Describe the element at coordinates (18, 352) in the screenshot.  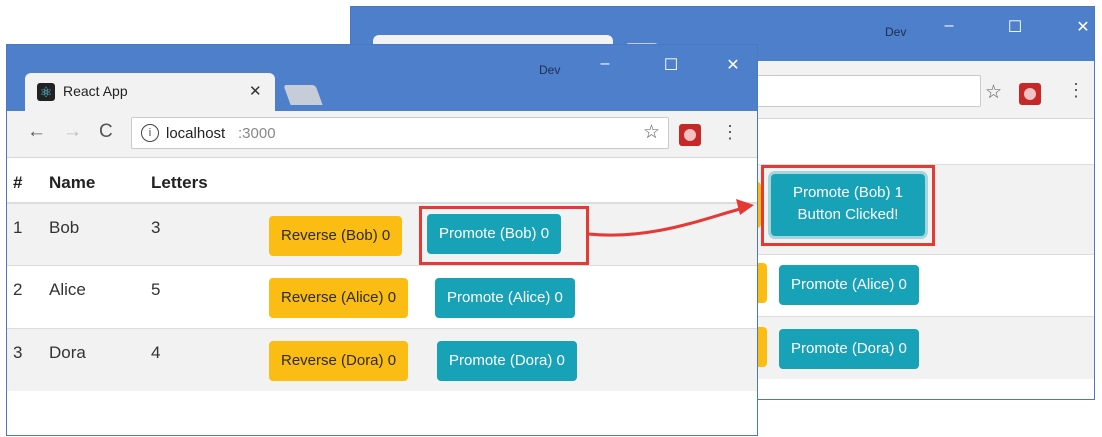
I see `row-index: 3` at that location.